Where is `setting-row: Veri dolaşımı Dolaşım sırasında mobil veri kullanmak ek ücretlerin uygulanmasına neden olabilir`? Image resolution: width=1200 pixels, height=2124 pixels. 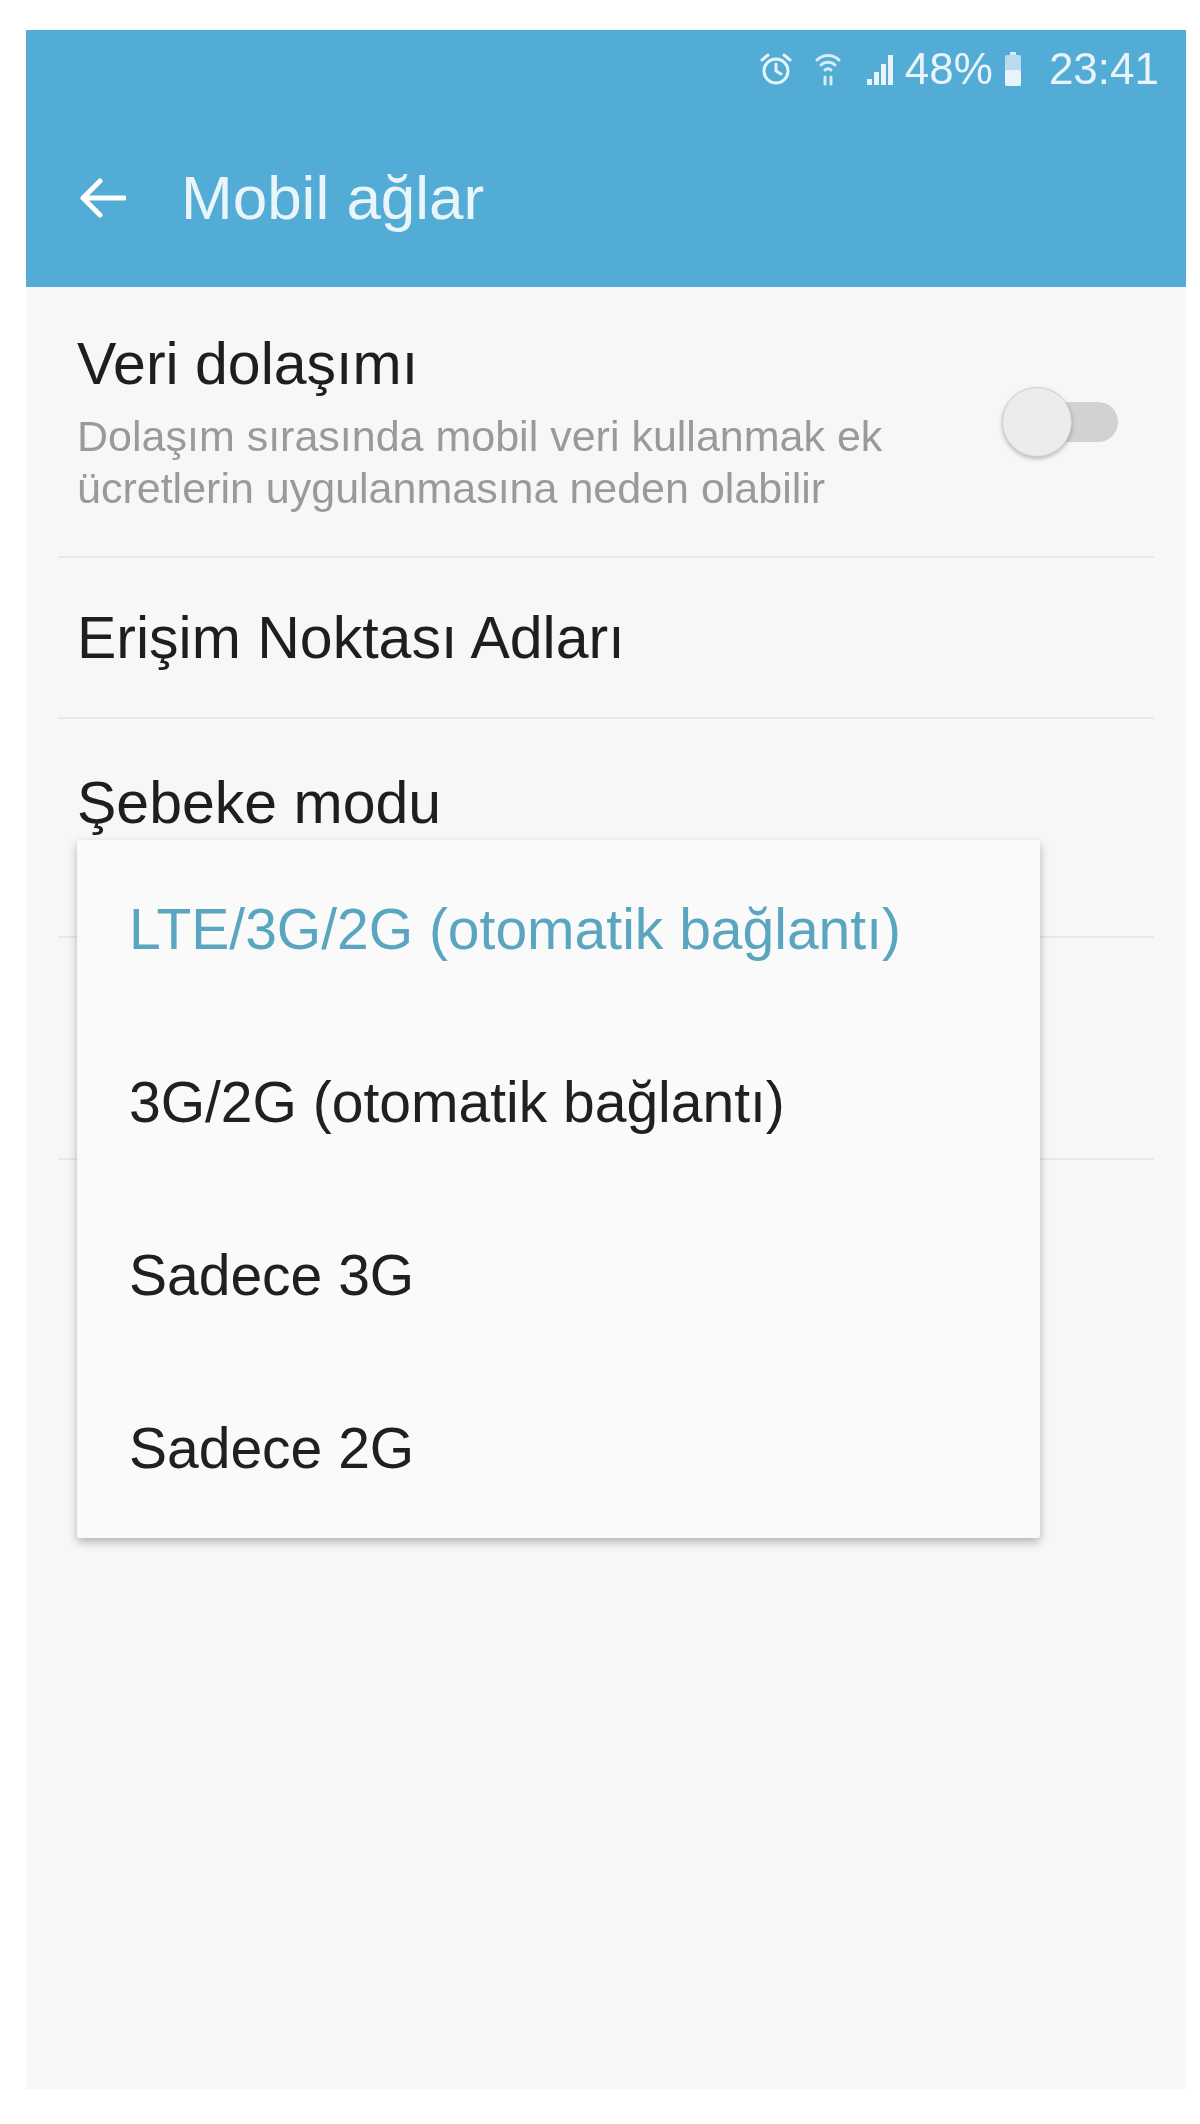 setting-row: Veri dolaşımı Dolaşım sırasında mobil veri kullanmak ek ücretlerin uygulanmasına neden olabilir is located at coordinates (606, 422).